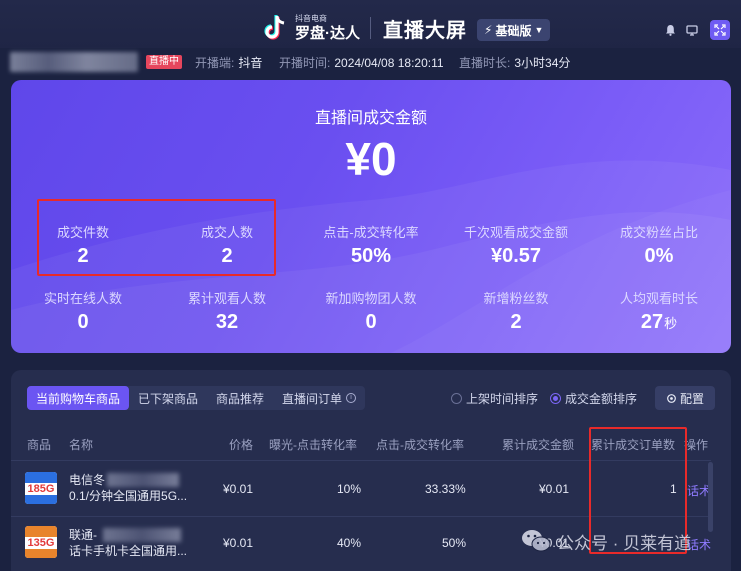  What do you see at coordinates (658, 312) in the screenshot?
I see `stat-avg-watch-time: 人均观看时长 27秒` at bounding box center [658, 312].